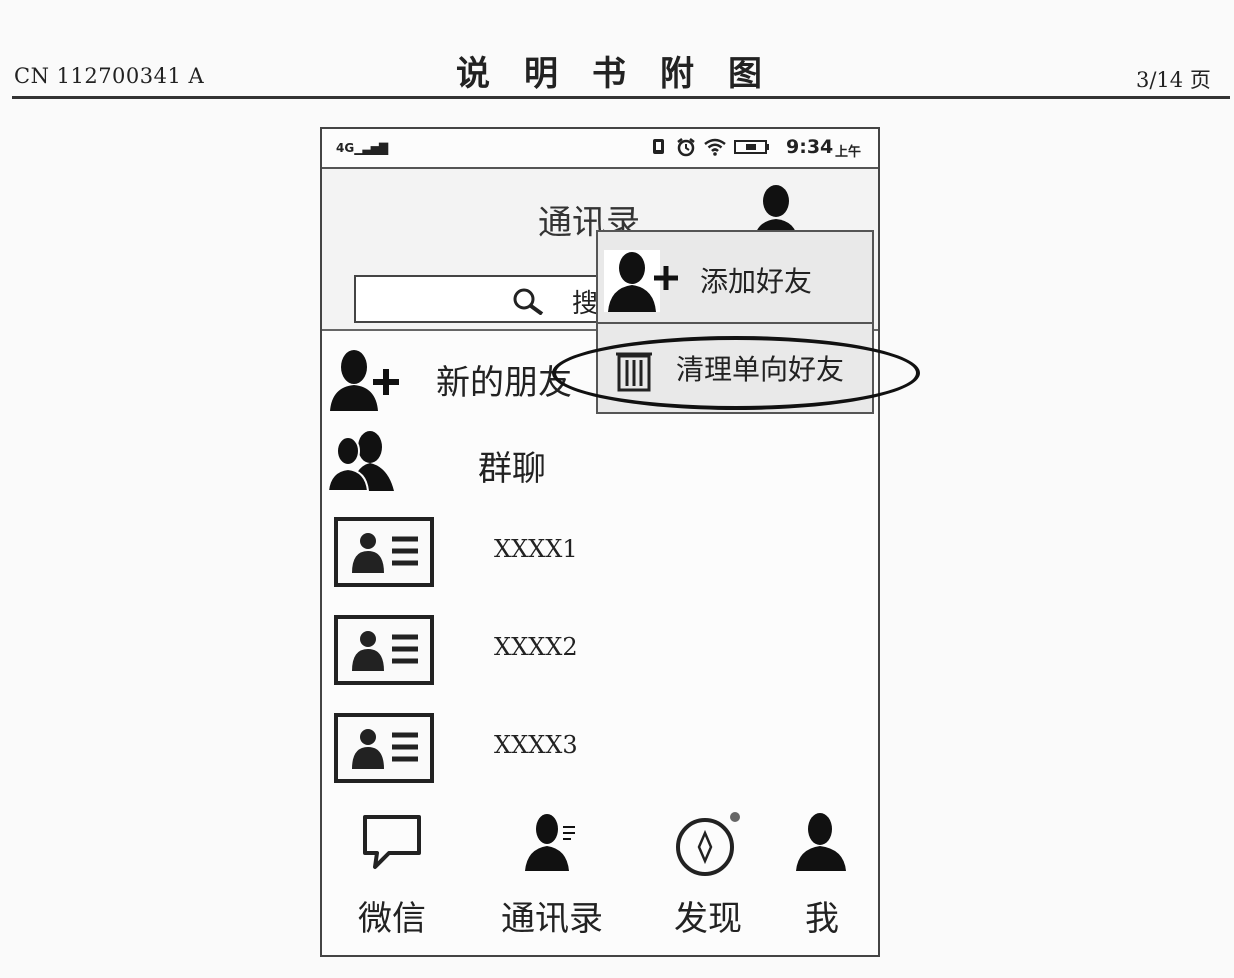 The width and height of the screenshot is (1234, 978). Describe the element at coordinates (756, 281) in the screenshot. I see `menu-item-label: 添加好友` at that location.